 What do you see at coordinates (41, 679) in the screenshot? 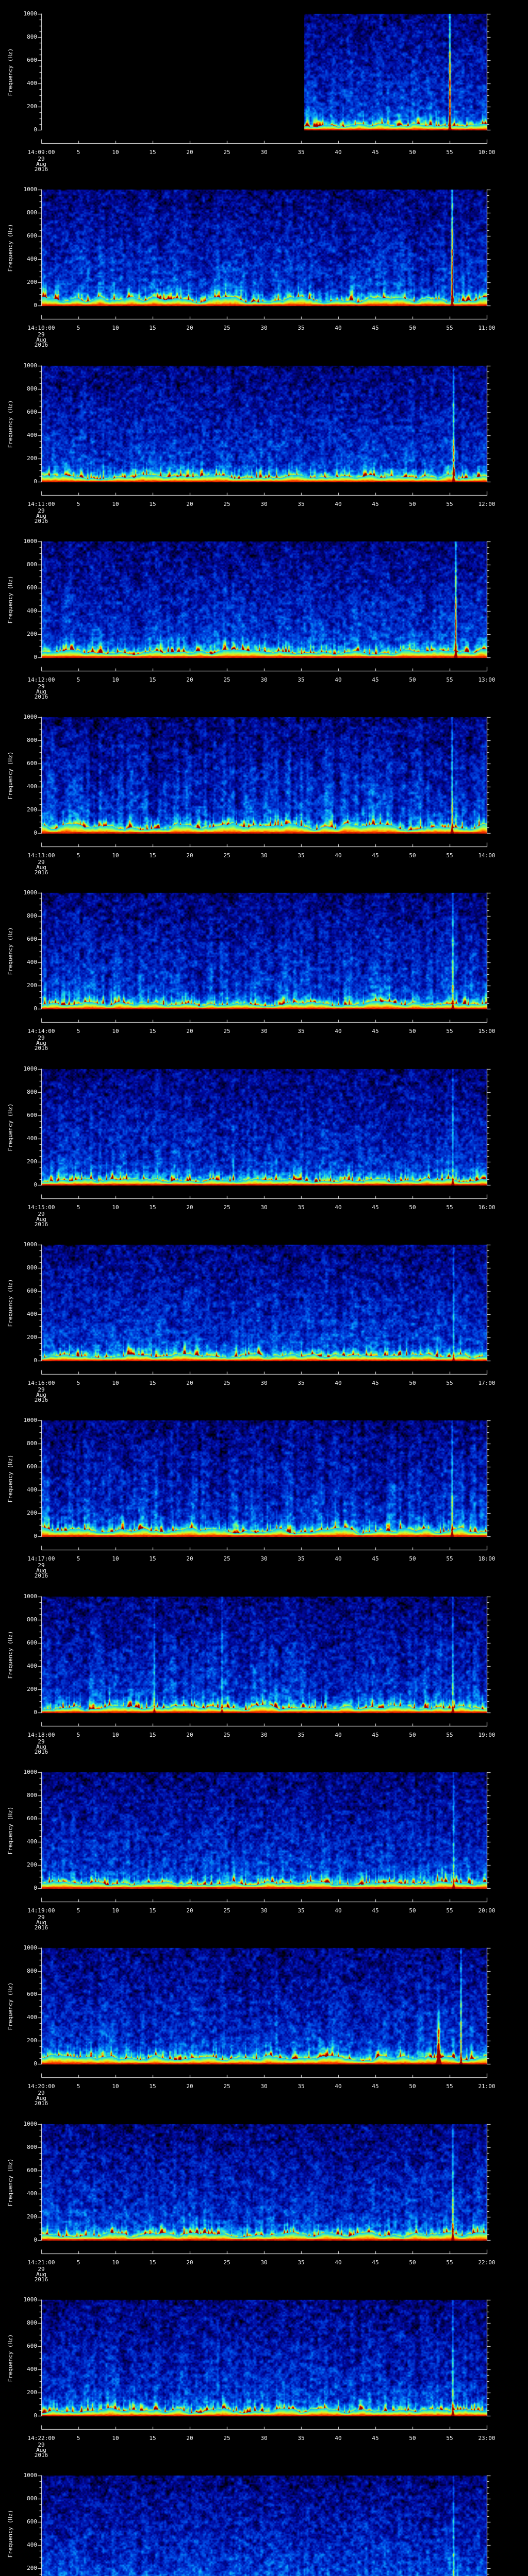
I see `start-time-label: 14:12:00` at bounding box center [41, 679].